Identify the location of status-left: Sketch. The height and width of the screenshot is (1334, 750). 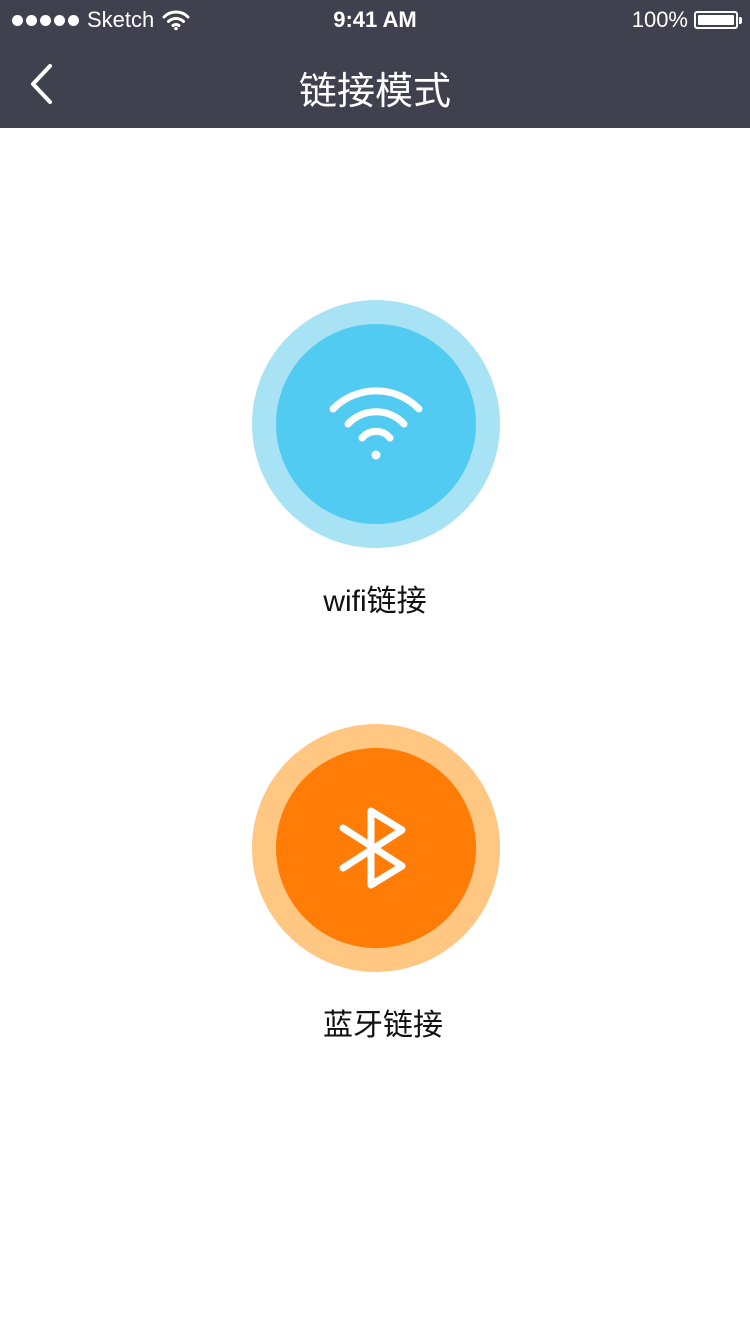
(101, 20).